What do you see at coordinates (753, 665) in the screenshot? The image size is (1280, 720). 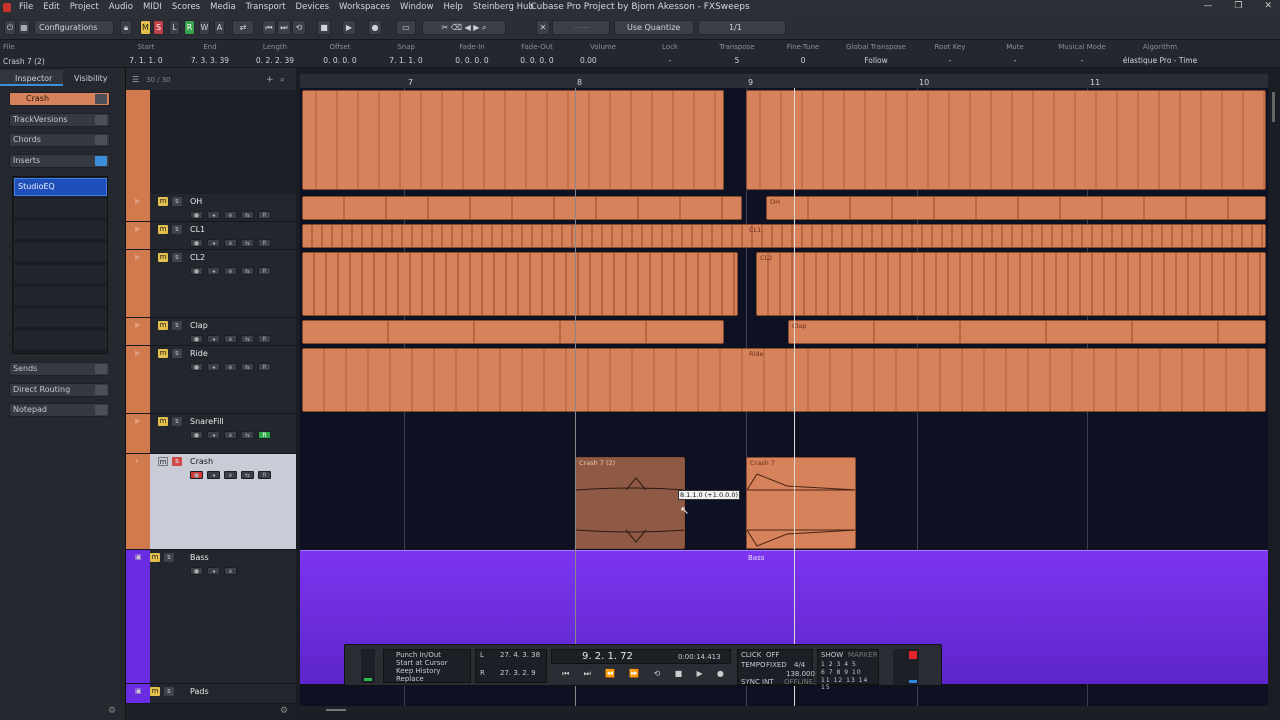 I see `tempo-label: TEMPO` at bounding box center [753, 665].